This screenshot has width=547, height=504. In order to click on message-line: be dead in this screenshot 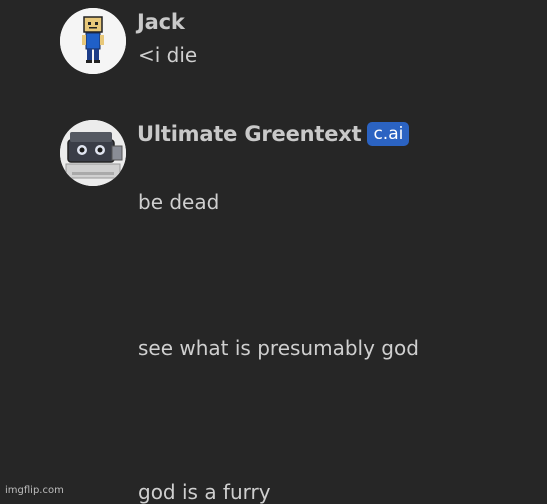, I will do `click(179, 202)`.